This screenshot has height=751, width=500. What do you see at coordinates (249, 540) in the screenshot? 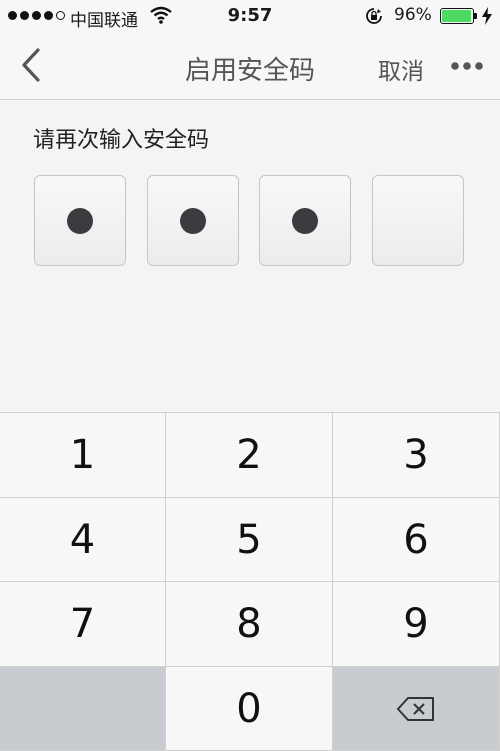
I see `keypad-key-5: 5` at bounding box center [249, 540].